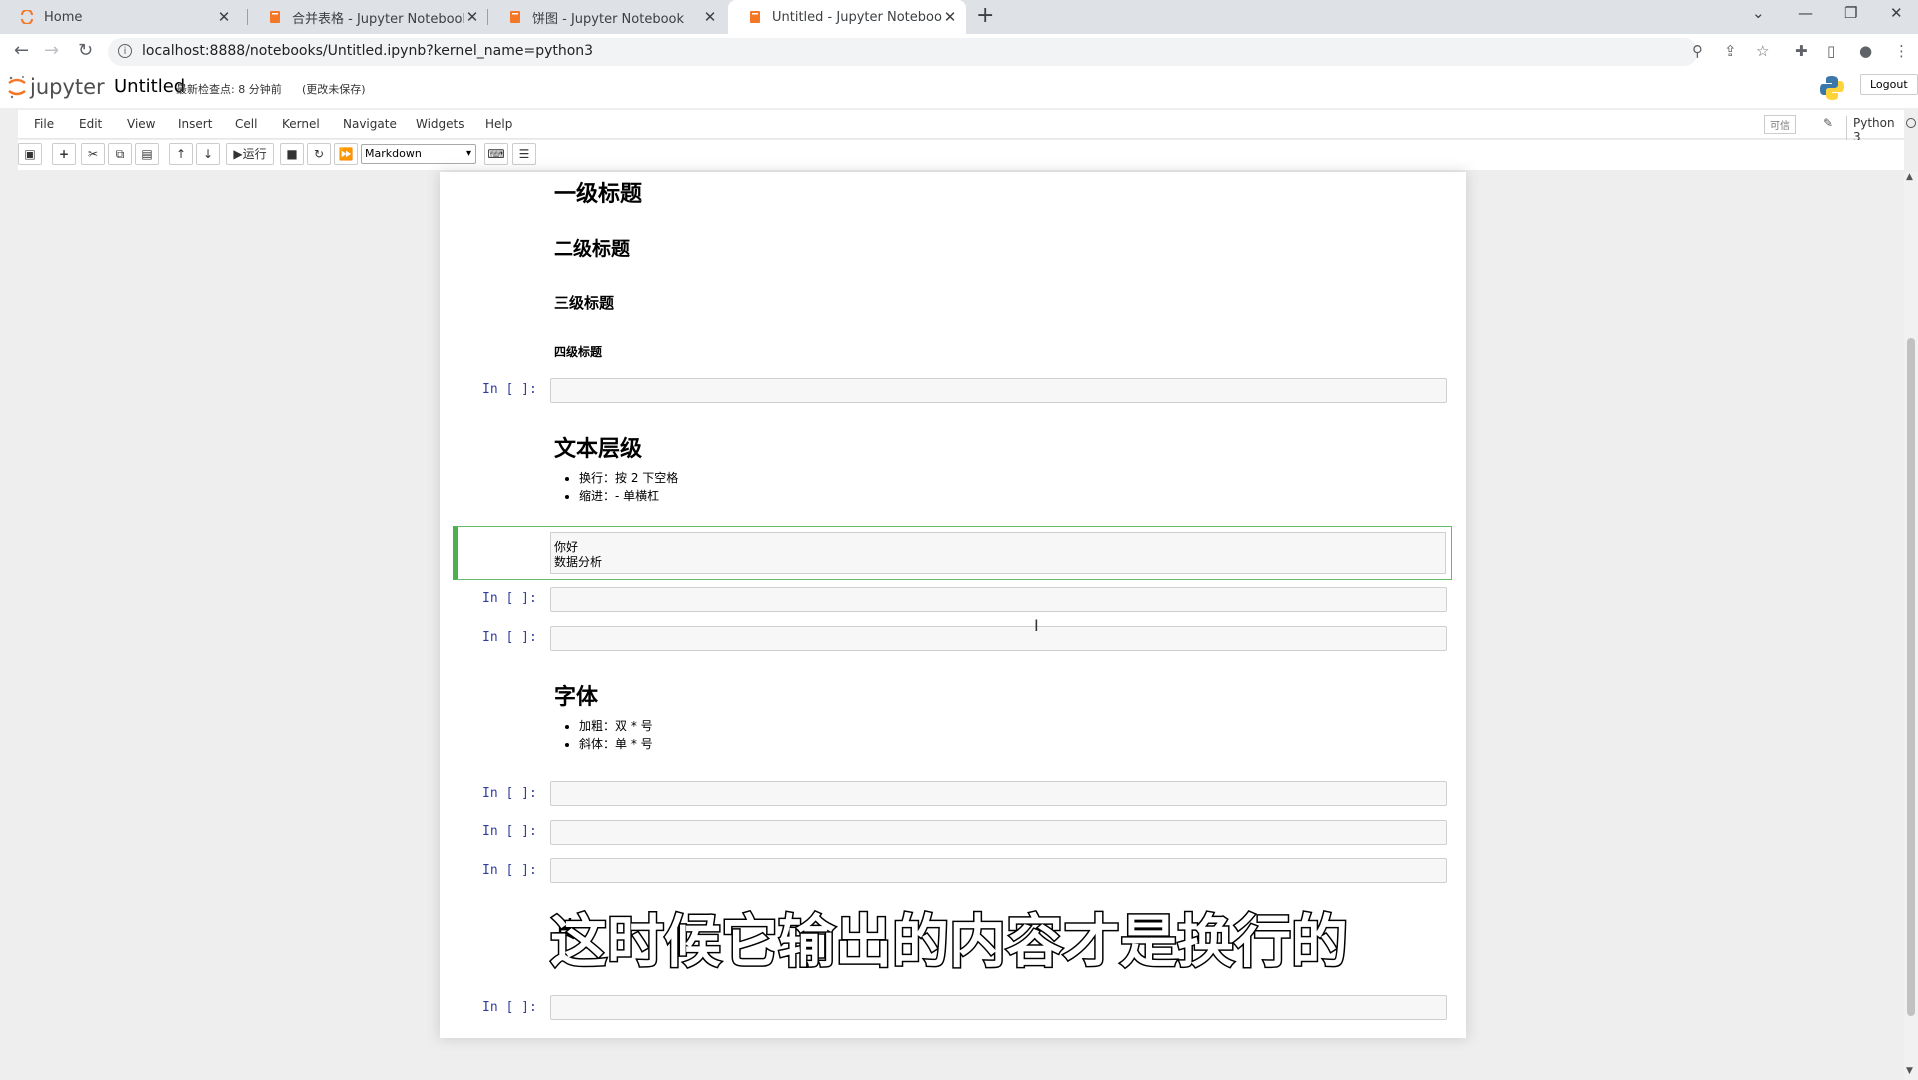 Image resolution: width=1918 pixels, height=1080 pixels. What do you see at coordinates (51, 50) in the screenshot?
I see `forward-icon: →` at bounding box center [51, 50].